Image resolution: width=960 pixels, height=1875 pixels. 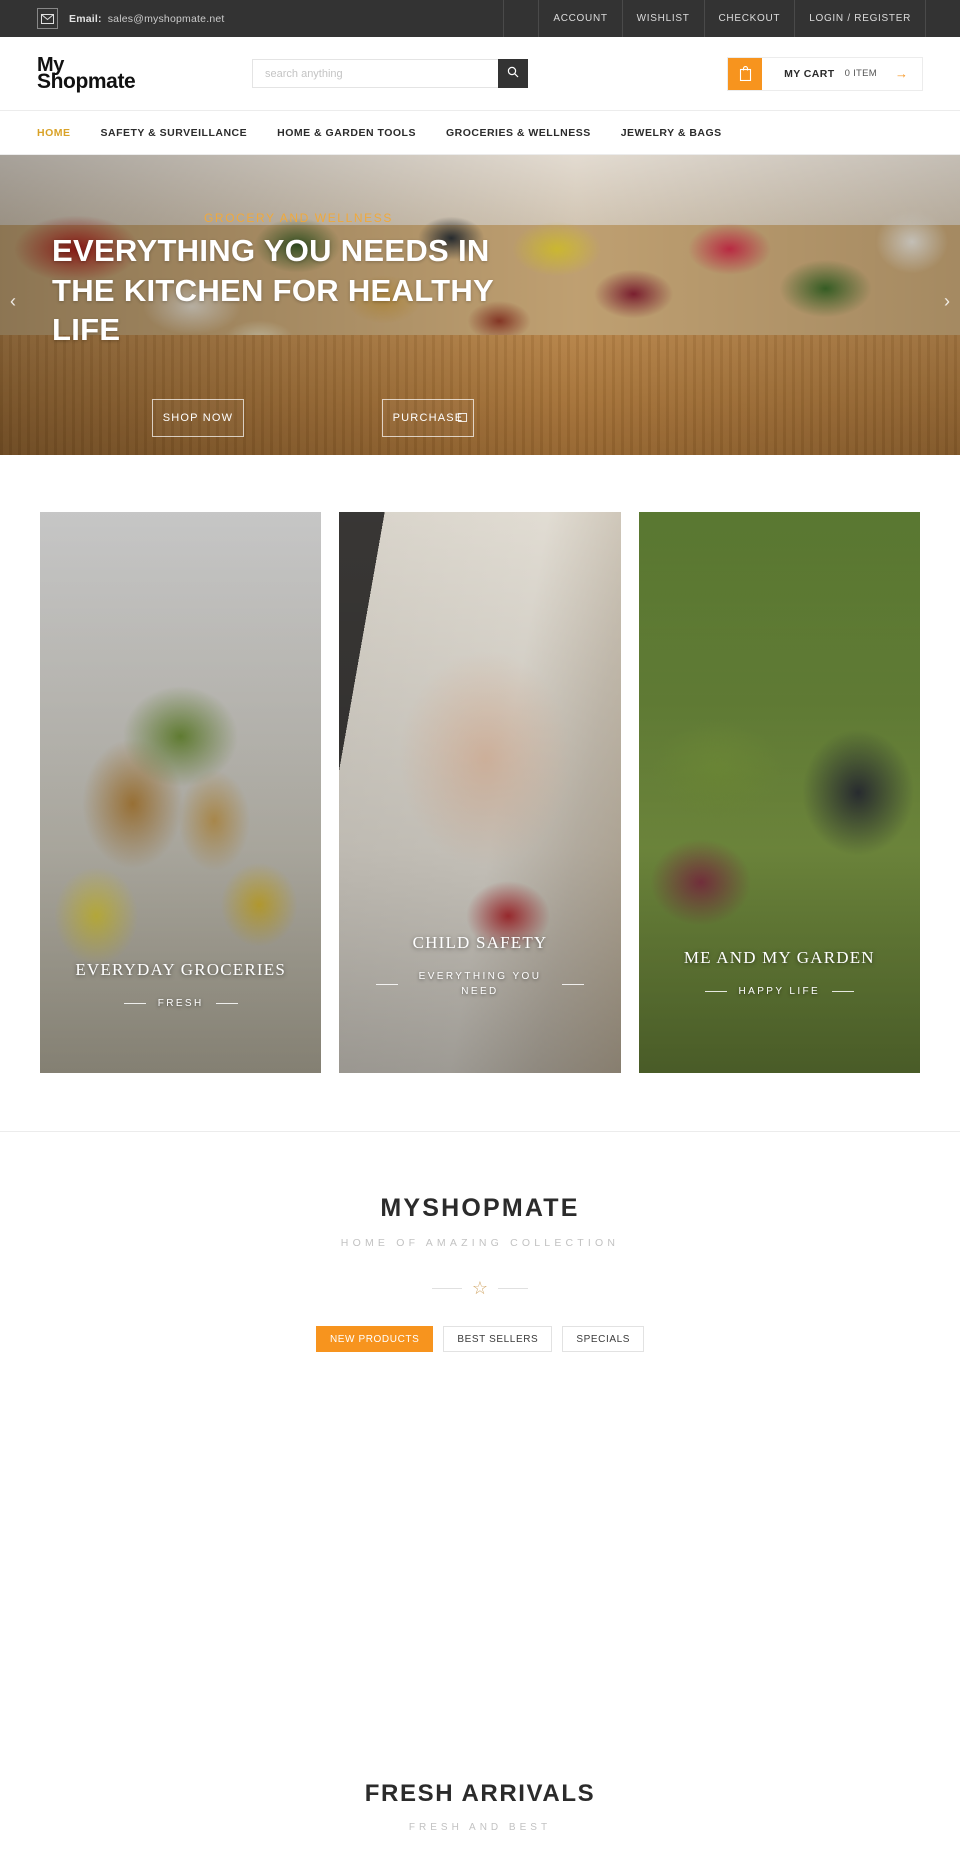 I want to click on nav-item-home: HOME, so click(x=54, y=133).